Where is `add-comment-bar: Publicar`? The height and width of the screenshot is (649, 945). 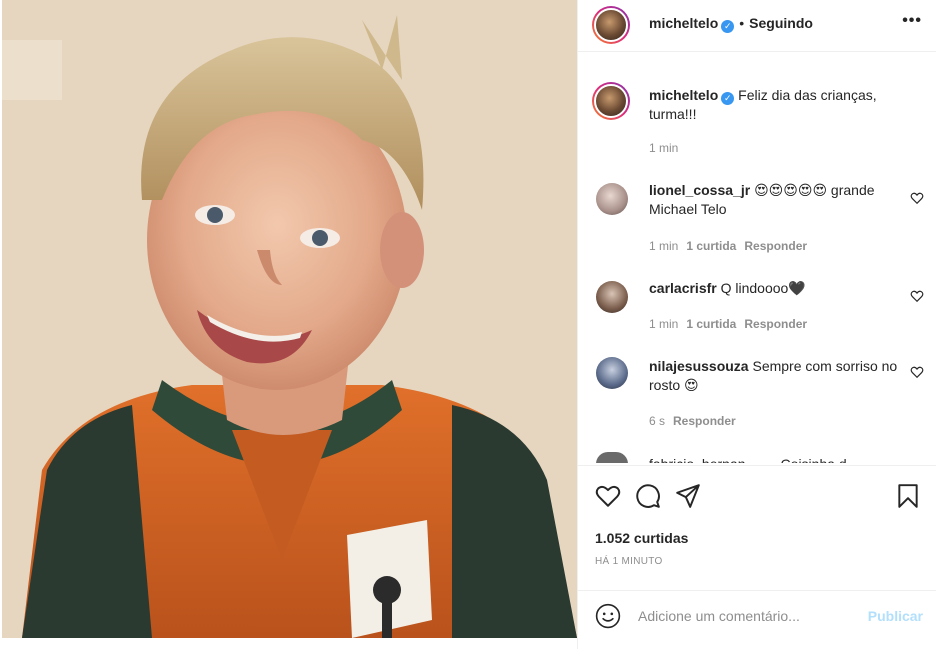 add-comment-bar: Publicar is located at coordinates (757, 619).